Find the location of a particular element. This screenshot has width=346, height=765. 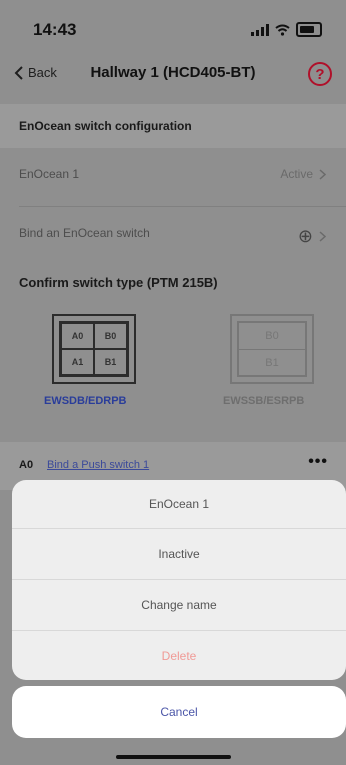

section-header-enocean: EnOcean switch configuration is located at coordinates (173, 126).